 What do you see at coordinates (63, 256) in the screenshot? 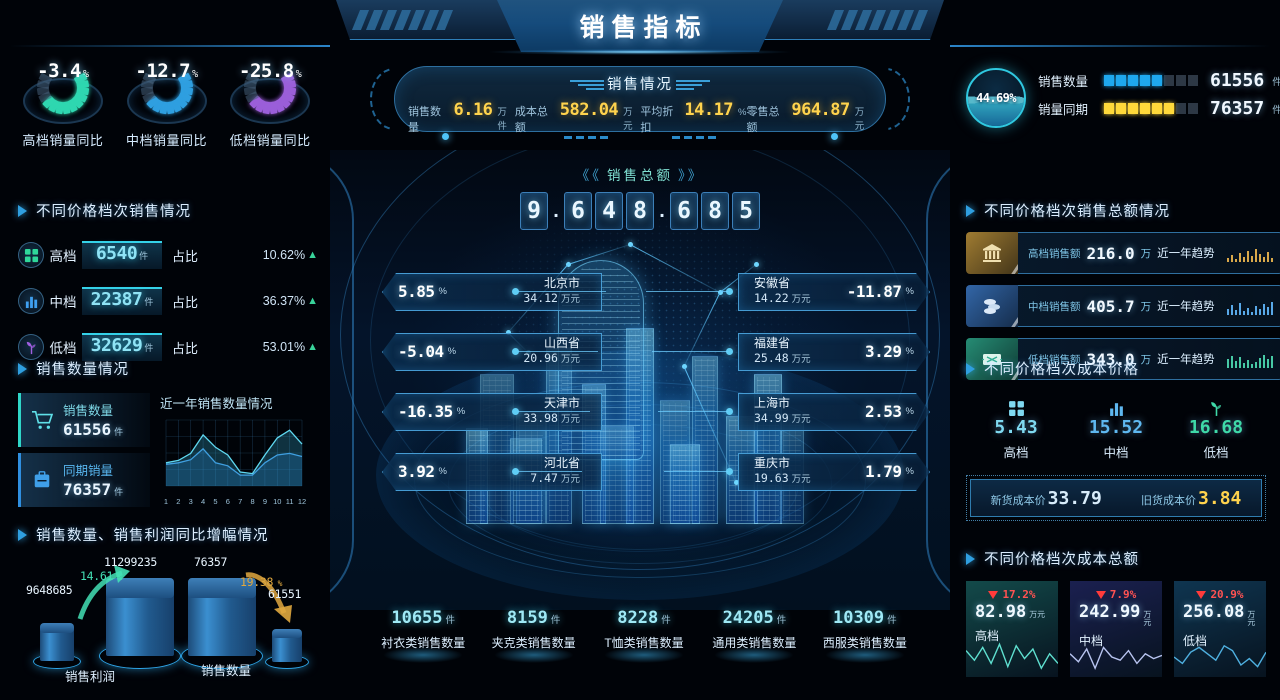
I see `tier-name: 高档` at bounding box center [63, 256].